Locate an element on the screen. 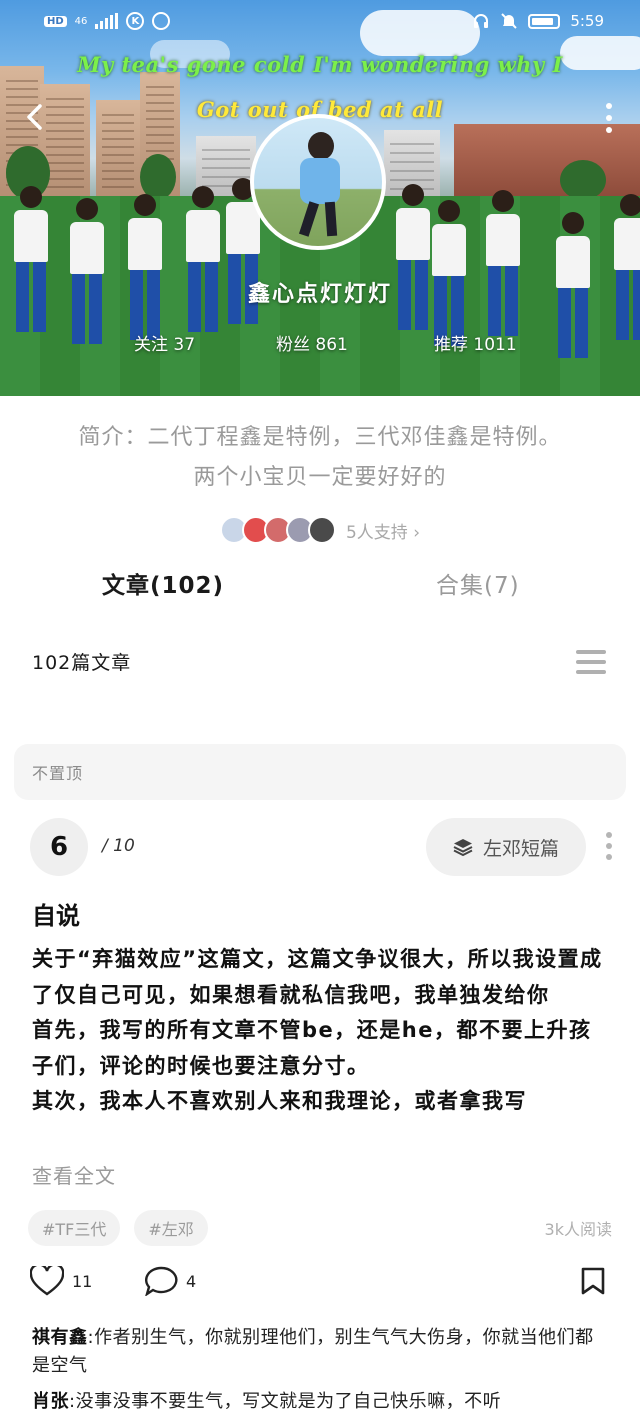 The image size is (640, 1424). comment-icon is located at coordinates (161, 1281).